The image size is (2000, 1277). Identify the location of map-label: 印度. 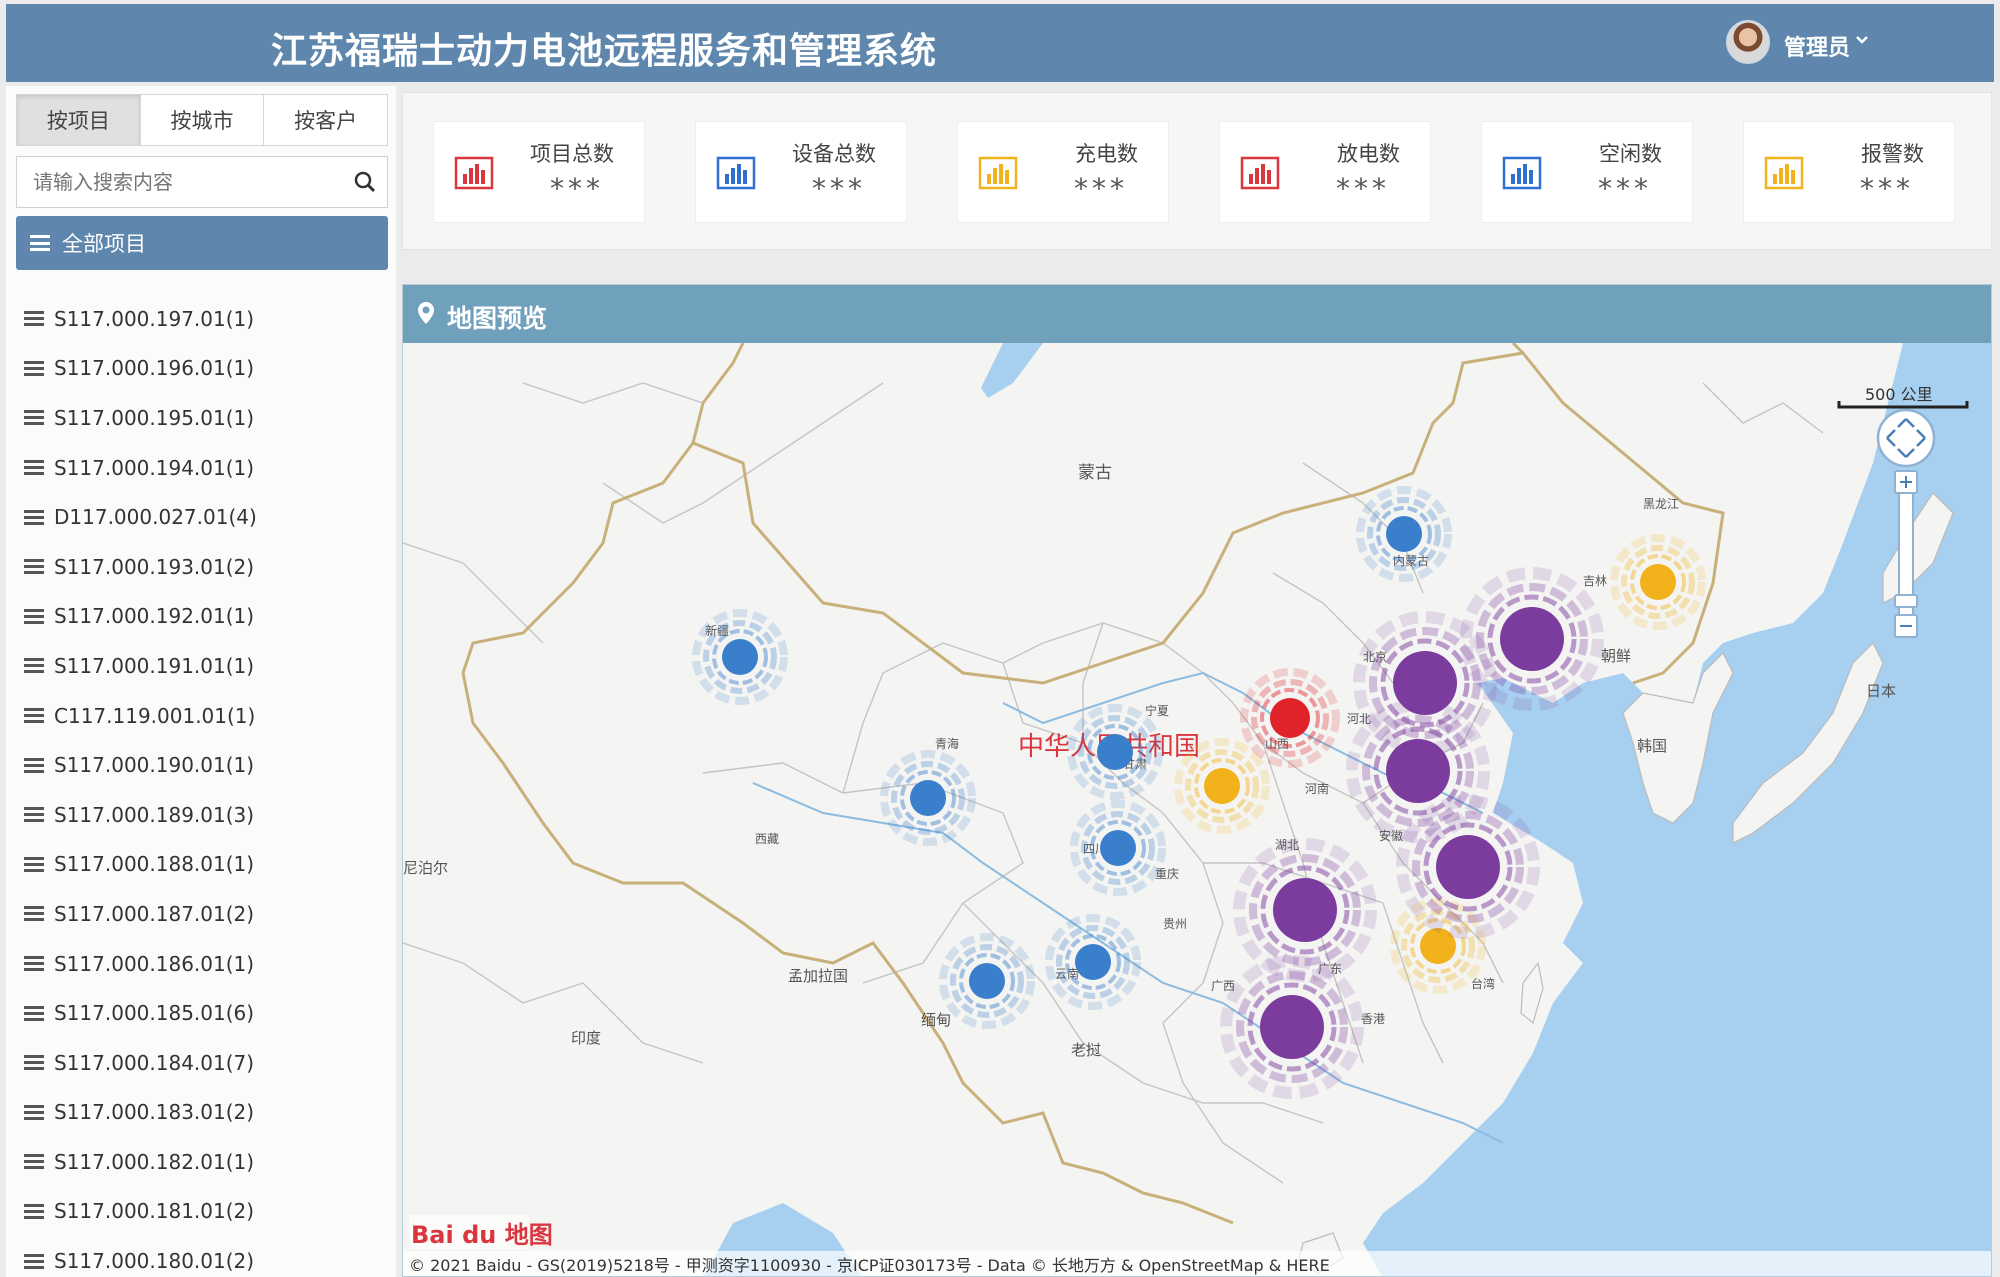
(586, 1038).